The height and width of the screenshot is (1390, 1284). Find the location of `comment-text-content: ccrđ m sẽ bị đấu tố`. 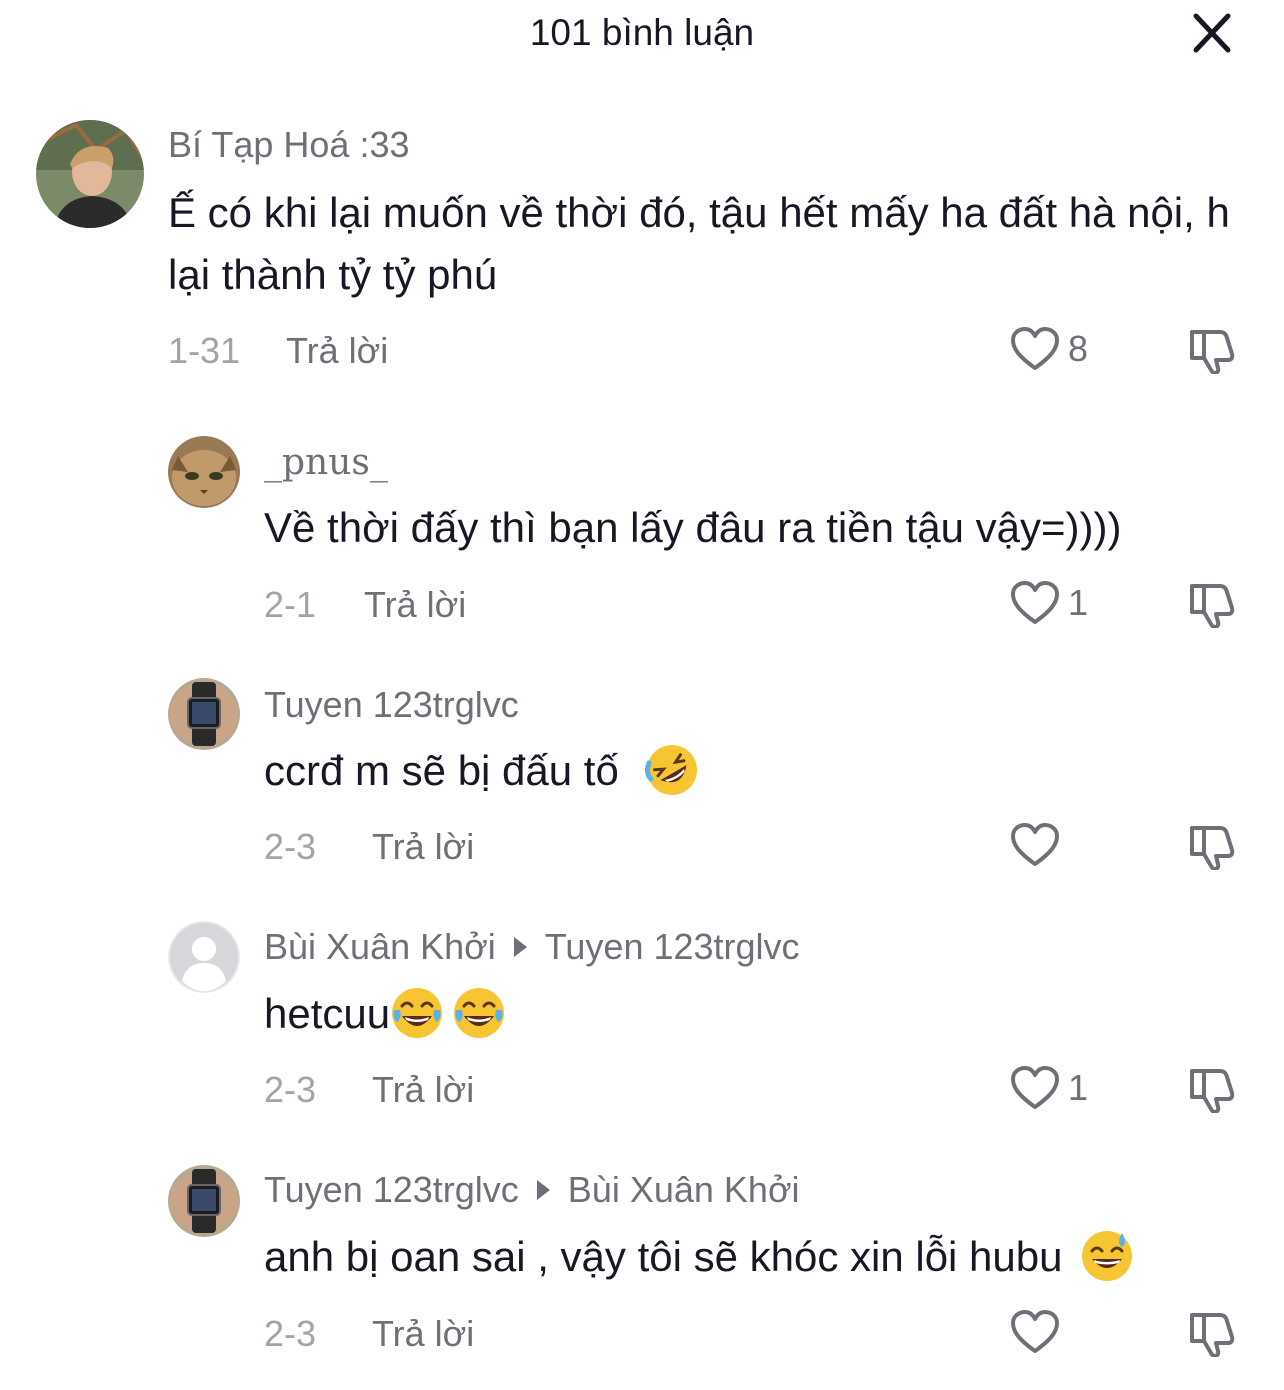

comment-text-content: ccrđ m sẽ bị đấu tố is located at coordinates (441, 770).